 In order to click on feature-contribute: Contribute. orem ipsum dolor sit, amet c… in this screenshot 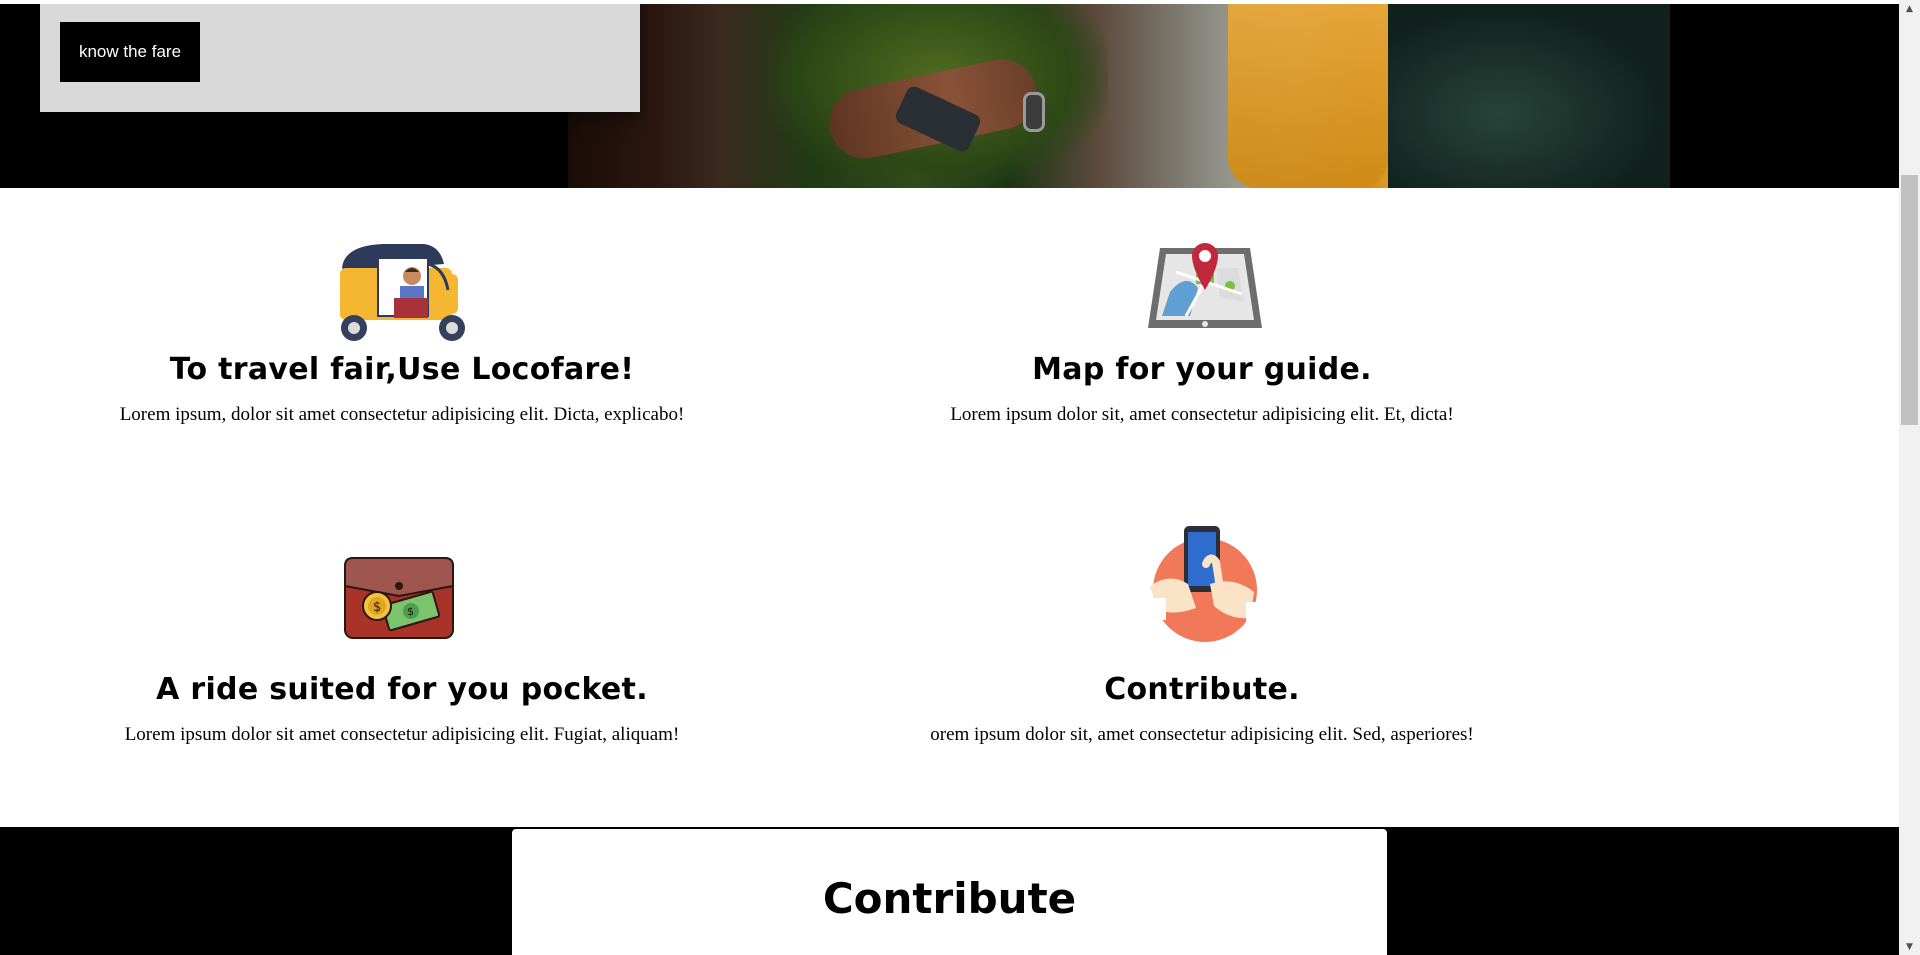, I will do `click(1202, 709)`.